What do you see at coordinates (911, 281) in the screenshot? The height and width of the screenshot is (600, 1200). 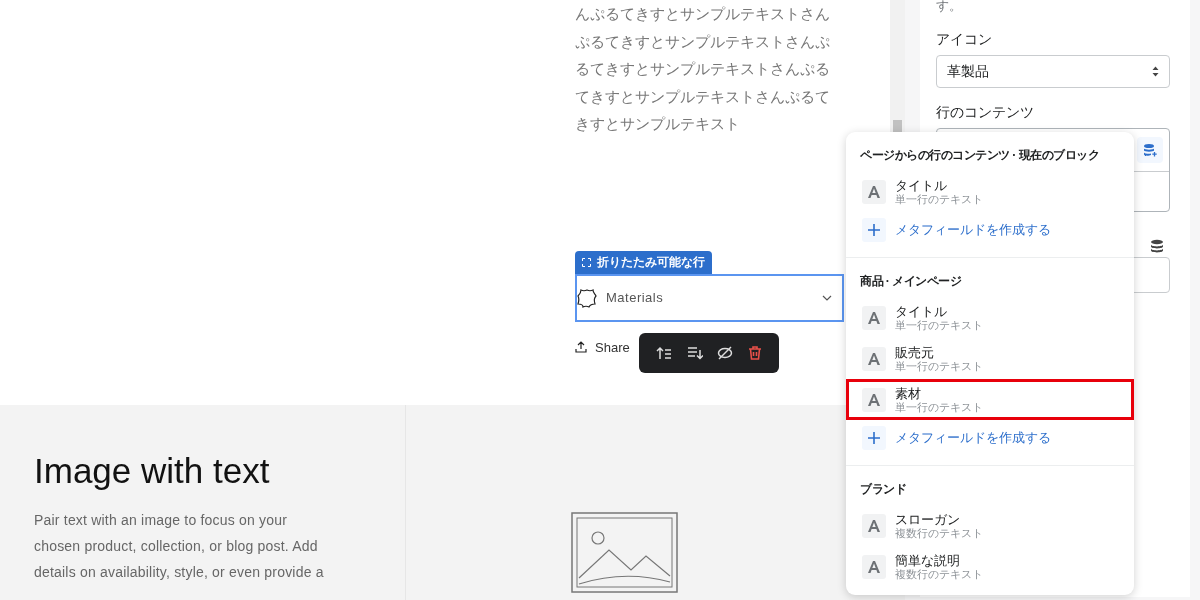 I see `section-title: 商品 · メインページ` at bounding box center [911, 281].